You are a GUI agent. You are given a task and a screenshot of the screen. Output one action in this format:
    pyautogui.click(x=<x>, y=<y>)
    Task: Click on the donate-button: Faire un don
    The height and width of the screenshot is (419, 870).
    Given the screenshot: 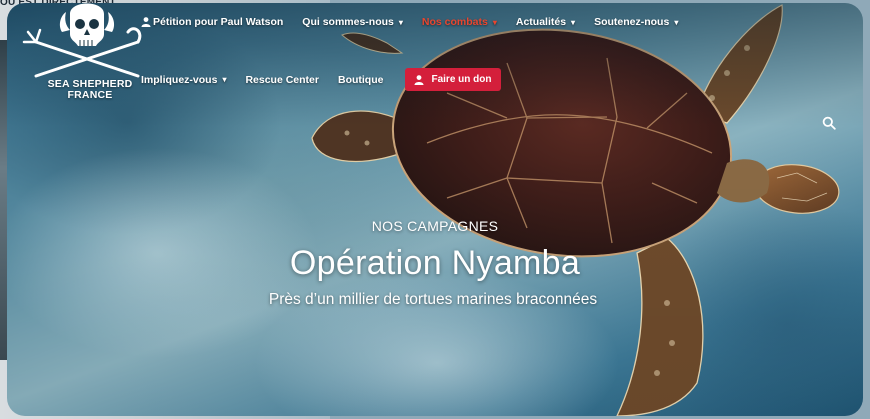 What is the action you would take?
    pyautogui.click(x=453, y=79)
    